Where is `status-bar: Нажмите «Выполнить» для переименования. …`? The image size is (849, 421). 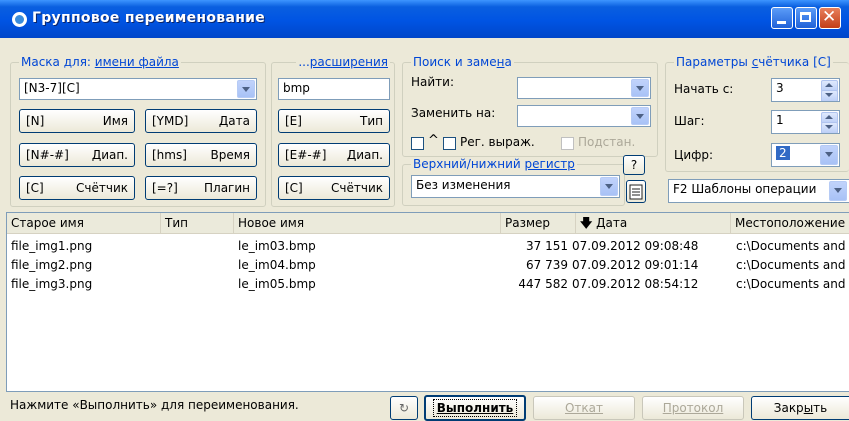
status-bar: Нажмите «Выполнить» для переименования. … is located at coordinates (424, 407).